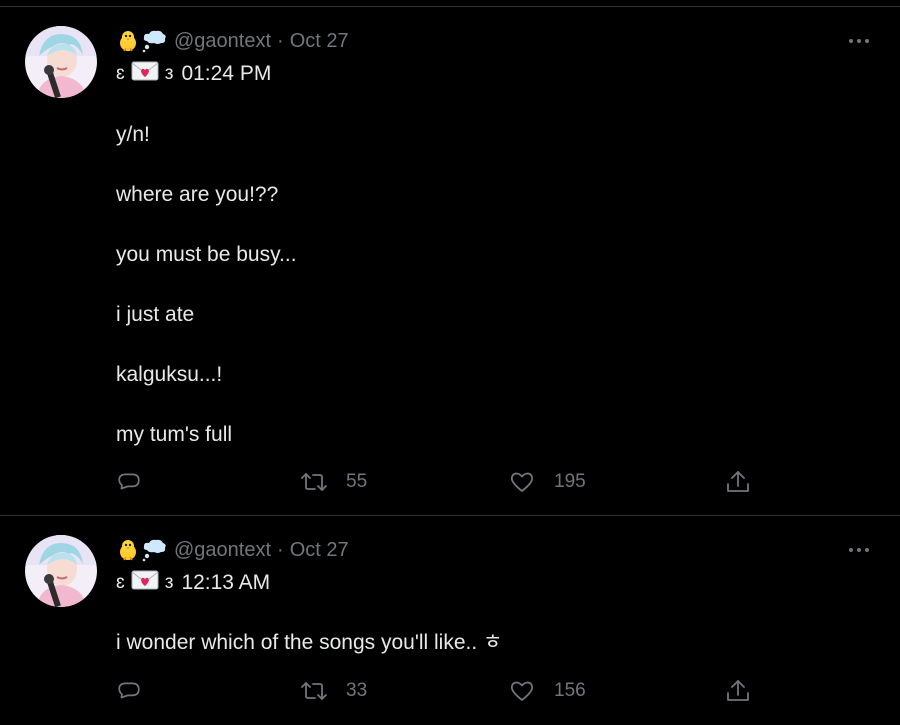 The height and width of the screenshot is (725, 900). Describe the element at coordinates (197, 194) in the screenshot. I see `tweet-paragraph: where are you!??` at that location.